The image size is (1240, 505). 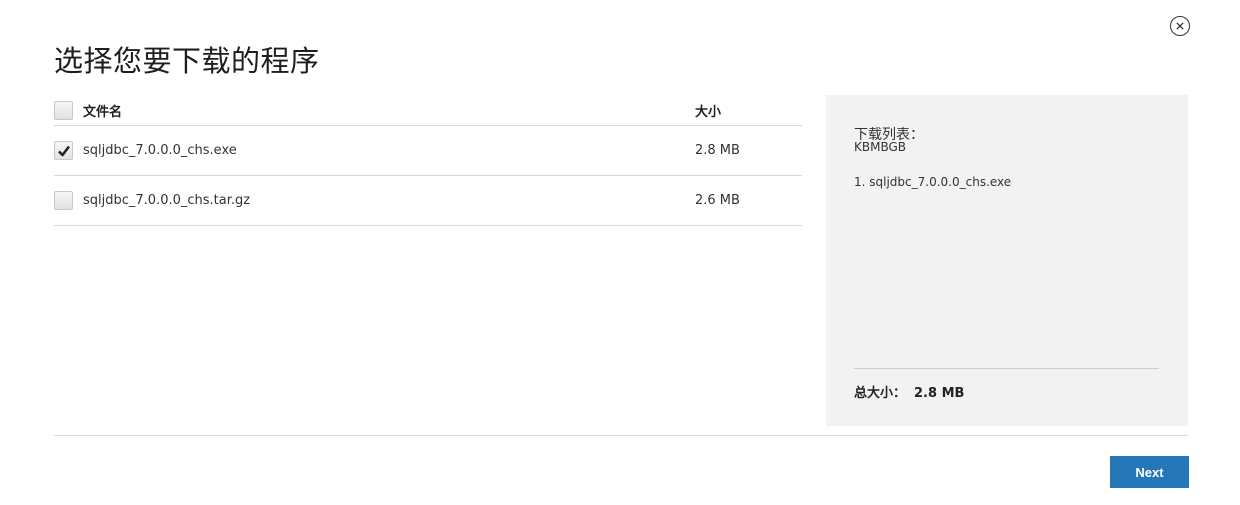 What do you see at coordinates (428, 201) in the screenshot?
I see `table-row: sqljdbc_7.0.0.0_chs.tar.gz 2.6 MB` at bounding box center [428, 201].